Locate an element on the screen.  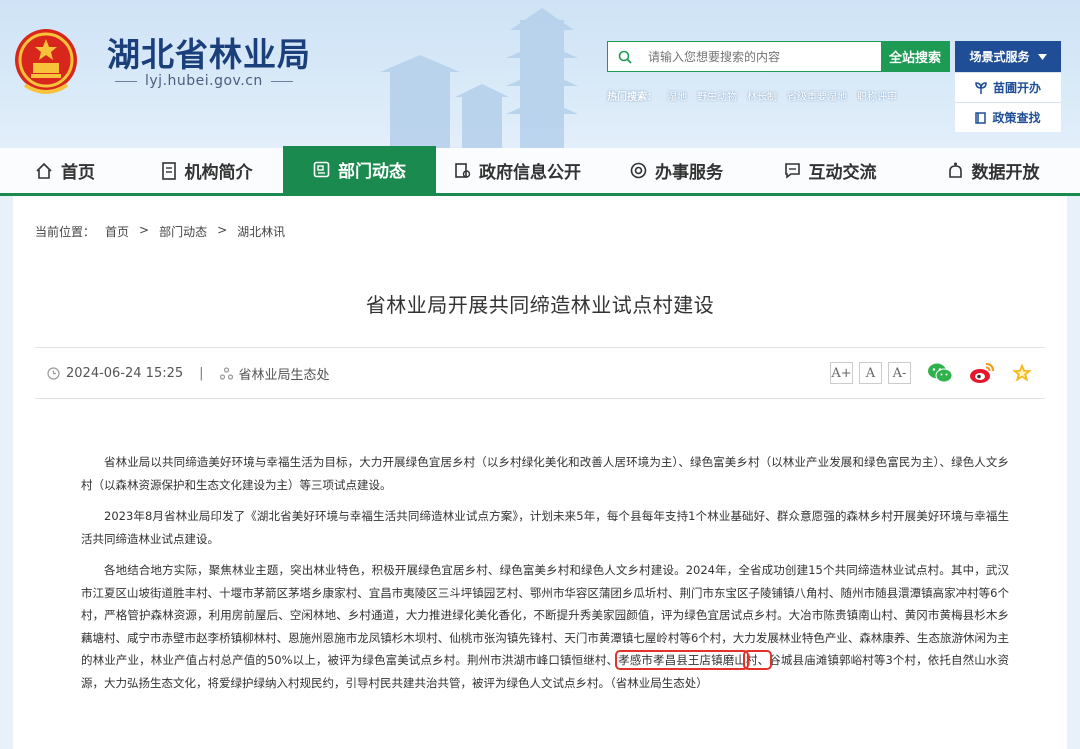
site-search-button: 全站搜索 is located at coordinates (915, 56).